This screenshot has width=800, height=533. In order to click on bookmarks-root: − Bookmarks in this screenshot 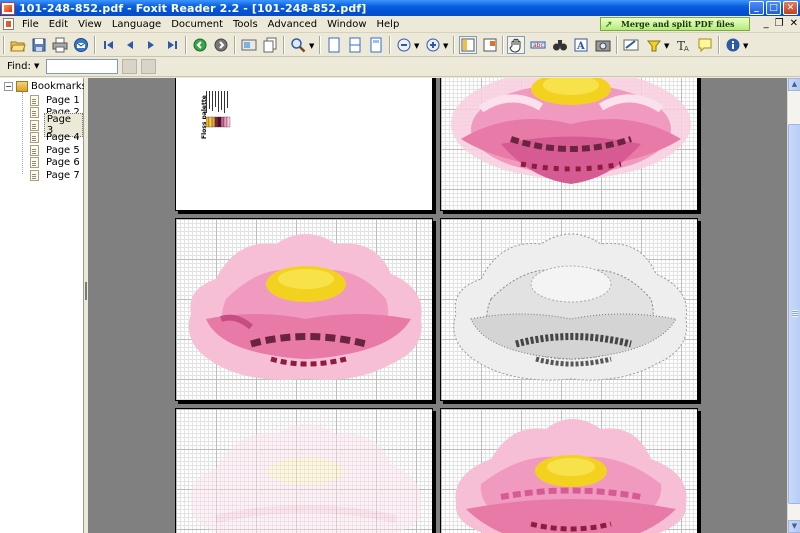, I will do `click(45, 86)`.